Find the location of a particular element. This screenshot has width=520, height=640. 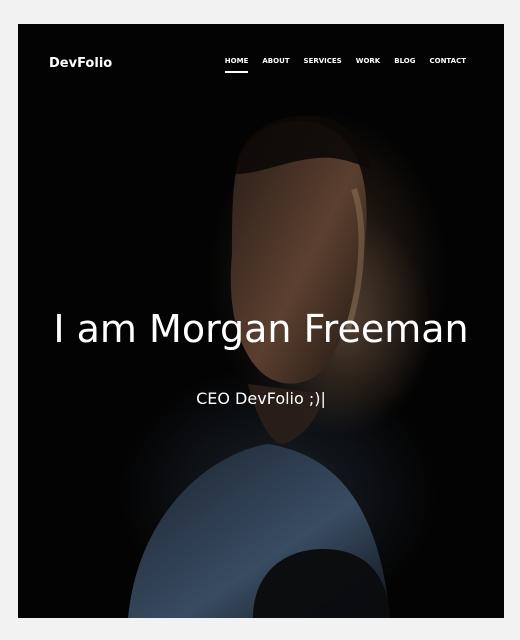

hero-title: I am Morgan Freeman is located at coordinates (261, 329).